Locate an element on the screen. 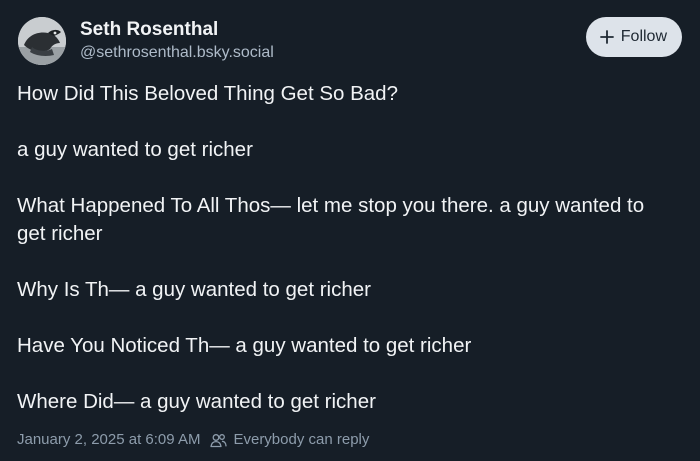 The image size is (700, 461). avatar-bird-photo-icon is located at coordinates (42, 41).